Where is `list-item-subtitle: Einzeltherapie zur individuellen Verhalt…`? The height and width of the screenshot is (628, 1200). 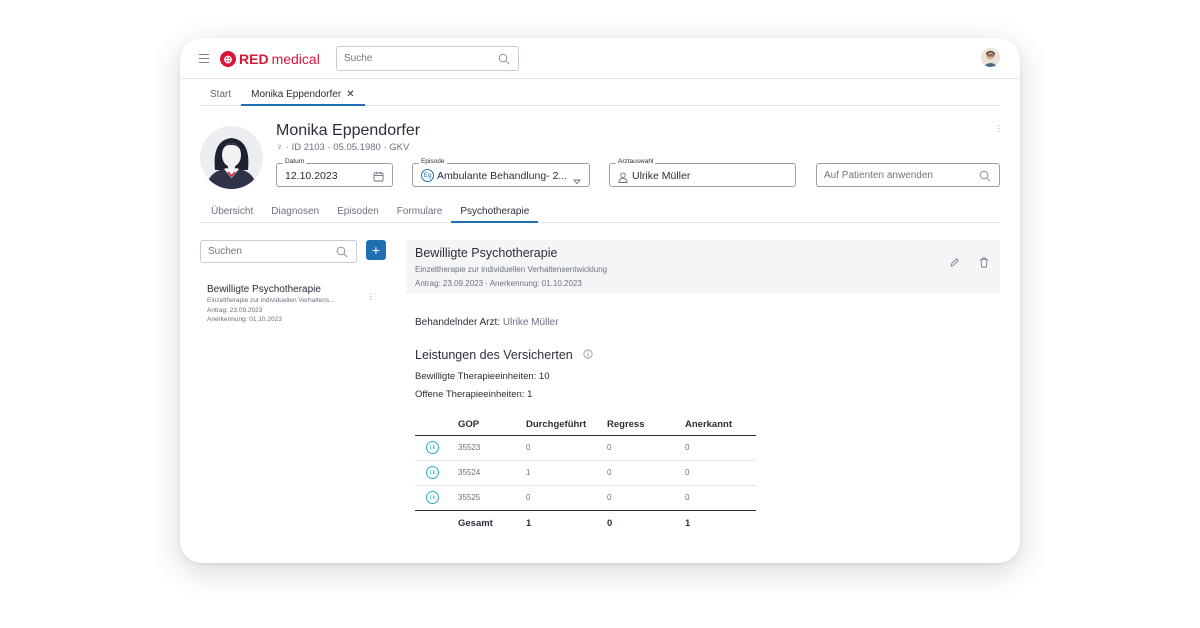 list-item-subtitle: Einzeltherapie zur individuellen Verhalt… is located at coordinates (271, 300).